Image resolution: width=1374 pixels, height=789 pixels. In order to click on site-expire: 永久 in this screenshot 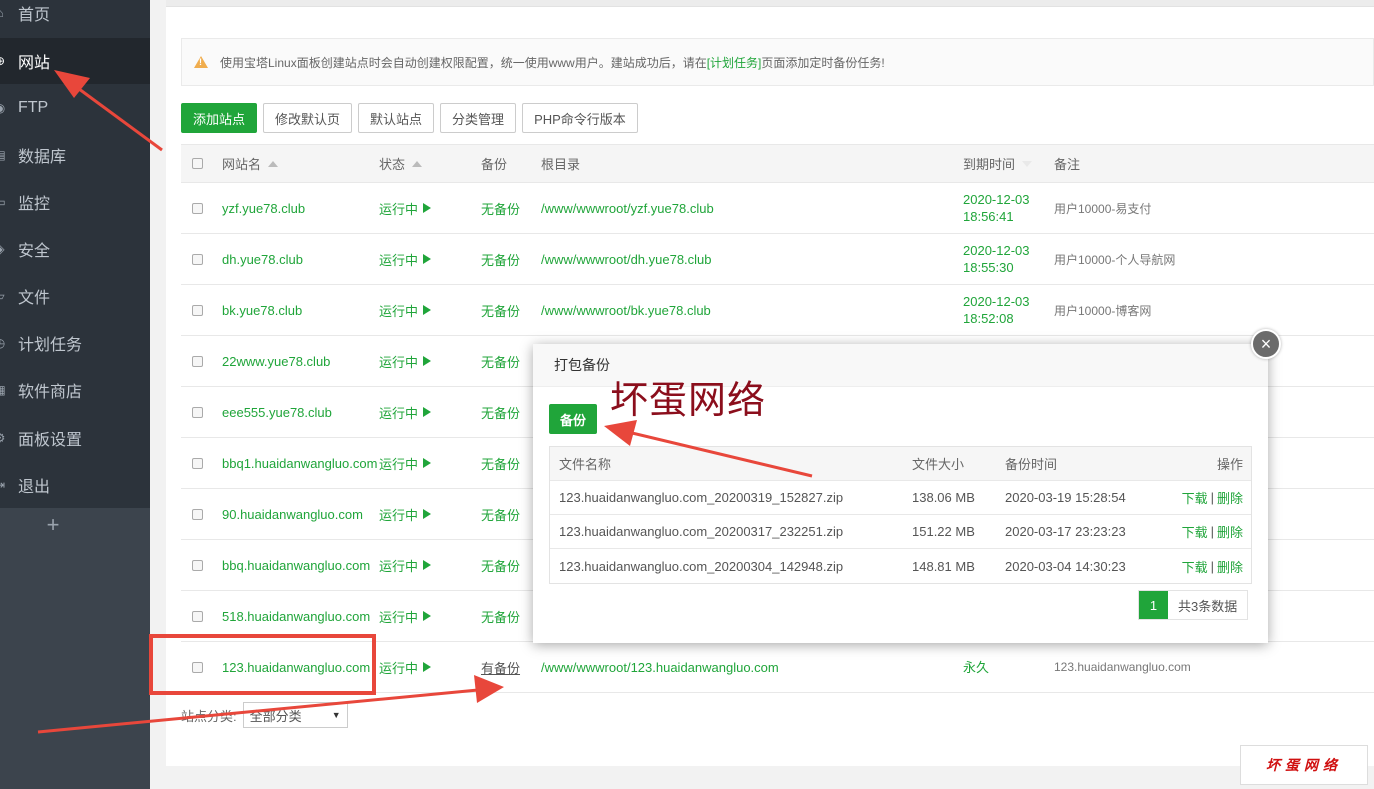, I will do `click(1003, 667)`.